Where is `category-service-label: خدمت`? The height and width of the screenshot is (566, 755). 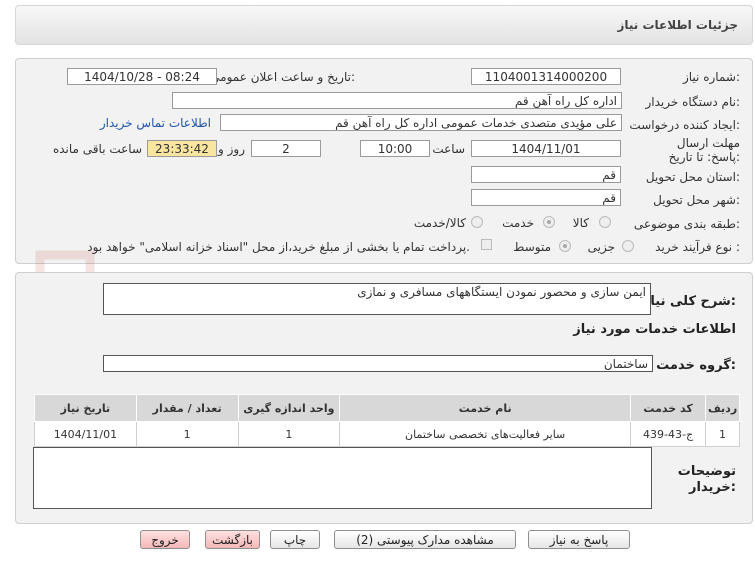 category-service-label: خدمت is located at coordinates (518, 223).